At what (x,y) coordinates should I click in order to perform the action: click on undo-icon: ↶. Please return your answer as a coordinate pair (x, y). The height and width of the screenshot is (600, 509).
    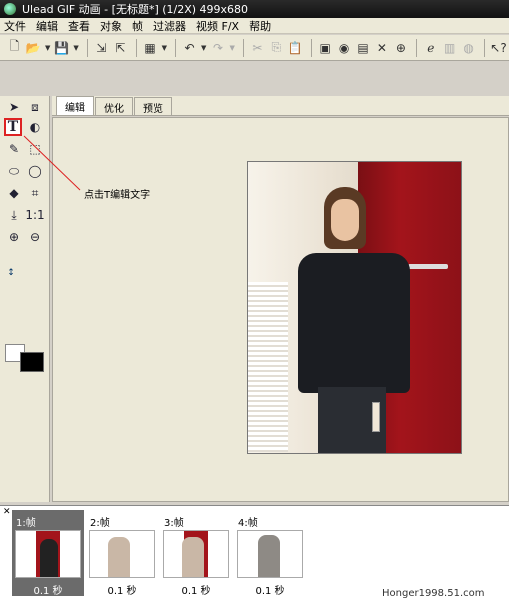
    Looking at the image, I should click on (189, 48).